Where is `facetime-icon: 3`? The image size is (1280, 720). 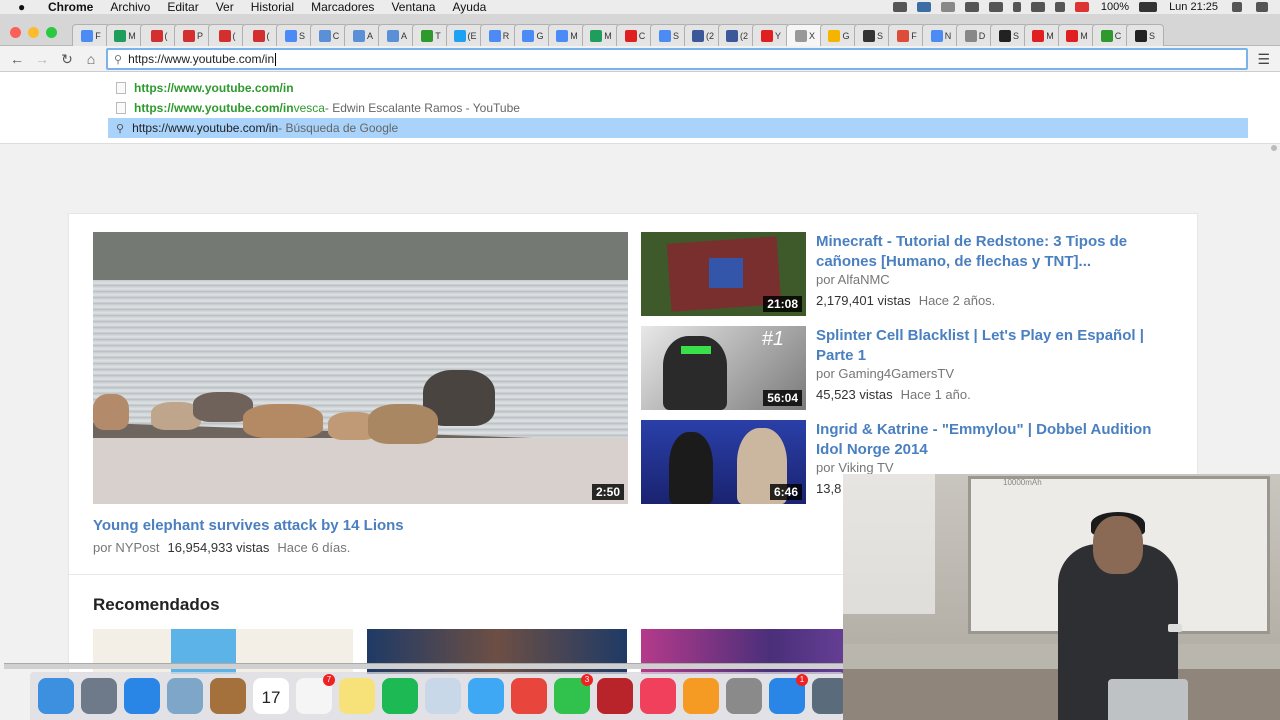
facetime-icon: 3 is located at coordinates (573, 694).